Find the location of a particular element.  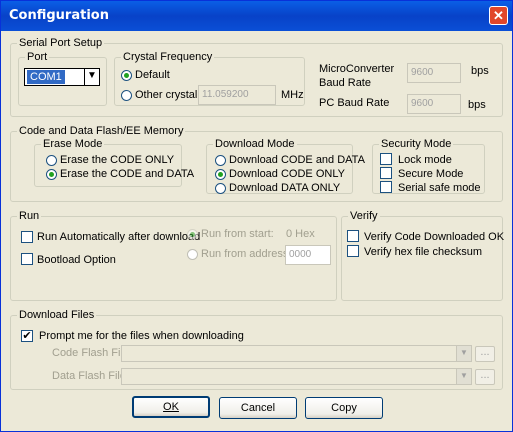

crystal-default-label: Default is located at coordinates (152, 75).